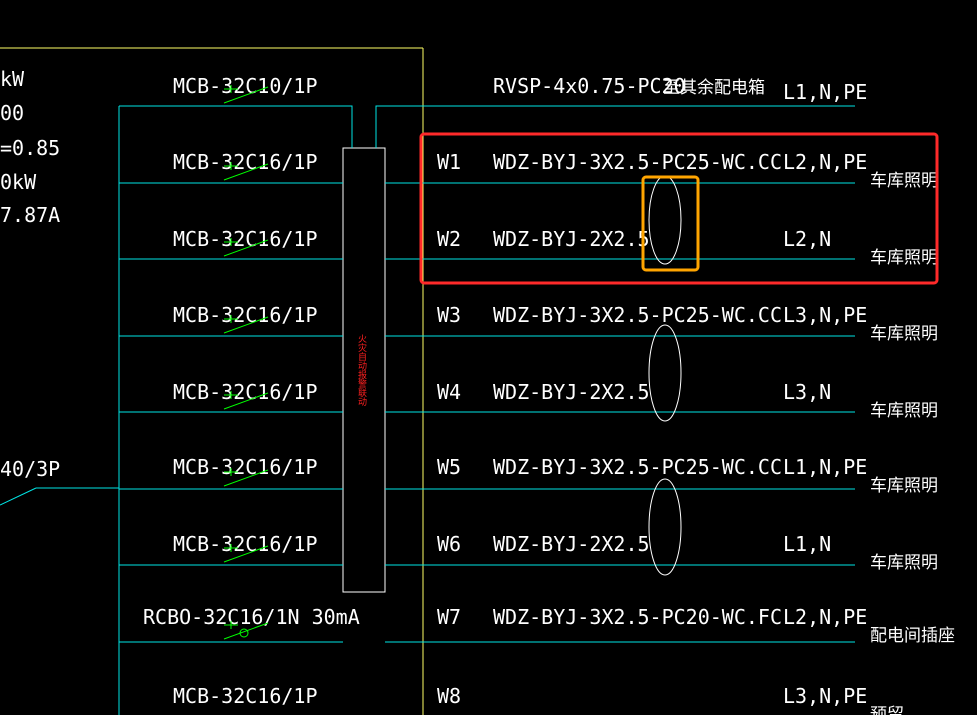 The width and height of the screenshot is (977, 715). What do you see at coordinates (912, 636) in the screenshot?
I see `circuit-usage: 配电间插座` at bounding box center [912, 636].